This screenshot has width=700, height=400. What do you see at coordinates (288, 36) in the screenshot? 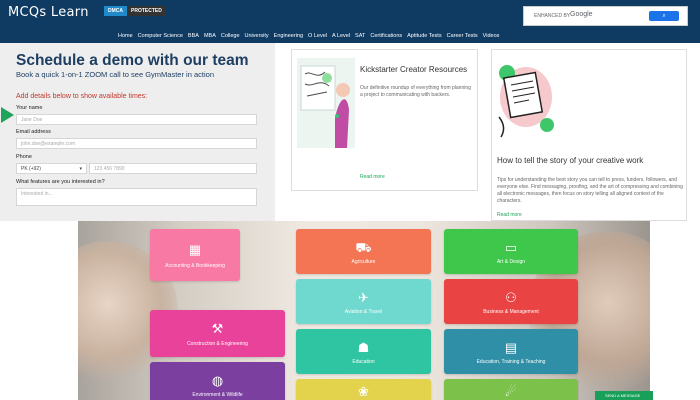
I see `nav-item-engineering: Engineering` at bounding box center [288, 36].